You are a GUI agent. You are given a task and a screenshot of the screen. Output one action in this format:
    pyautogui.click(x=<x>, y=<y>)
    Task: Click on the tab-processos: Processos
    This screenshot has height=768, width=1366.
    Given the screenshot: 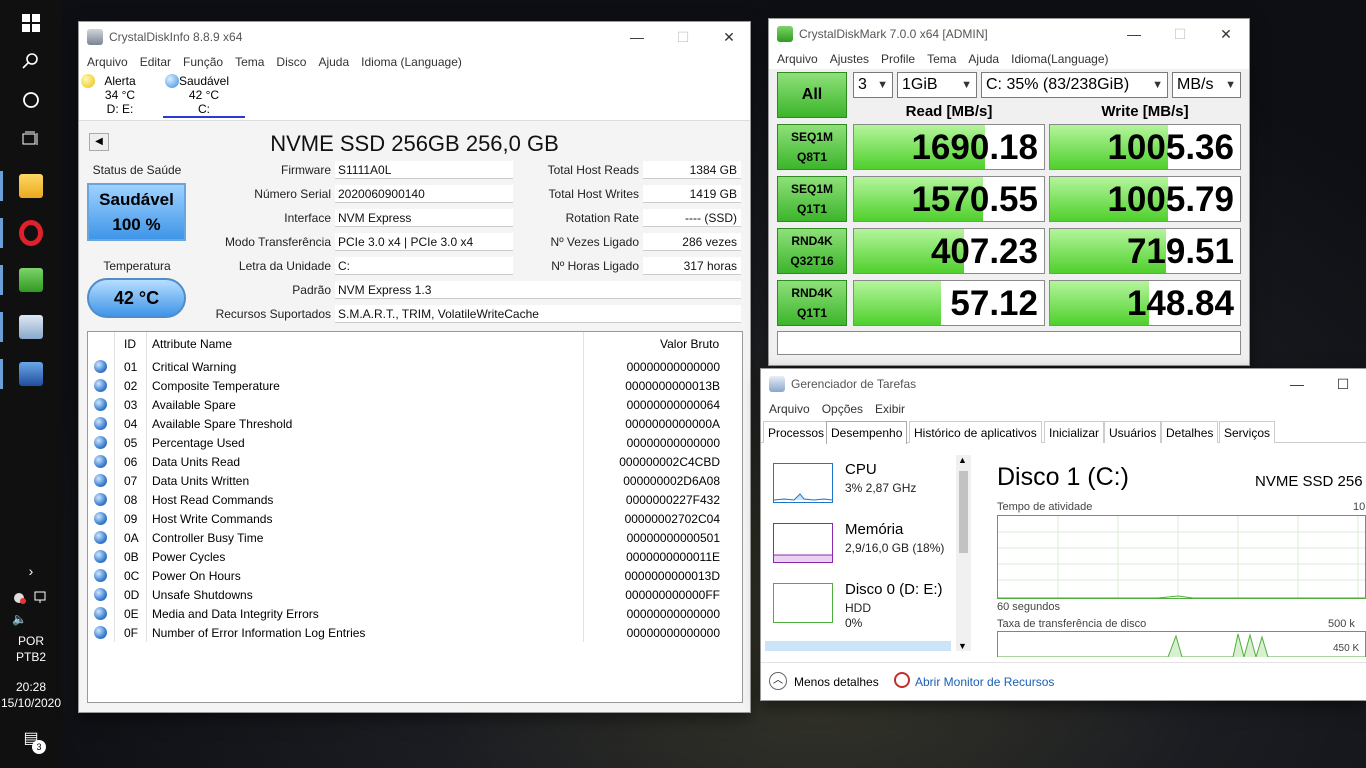 What is the action you would take?
    pyautogui.click(x=796, y=432)
    